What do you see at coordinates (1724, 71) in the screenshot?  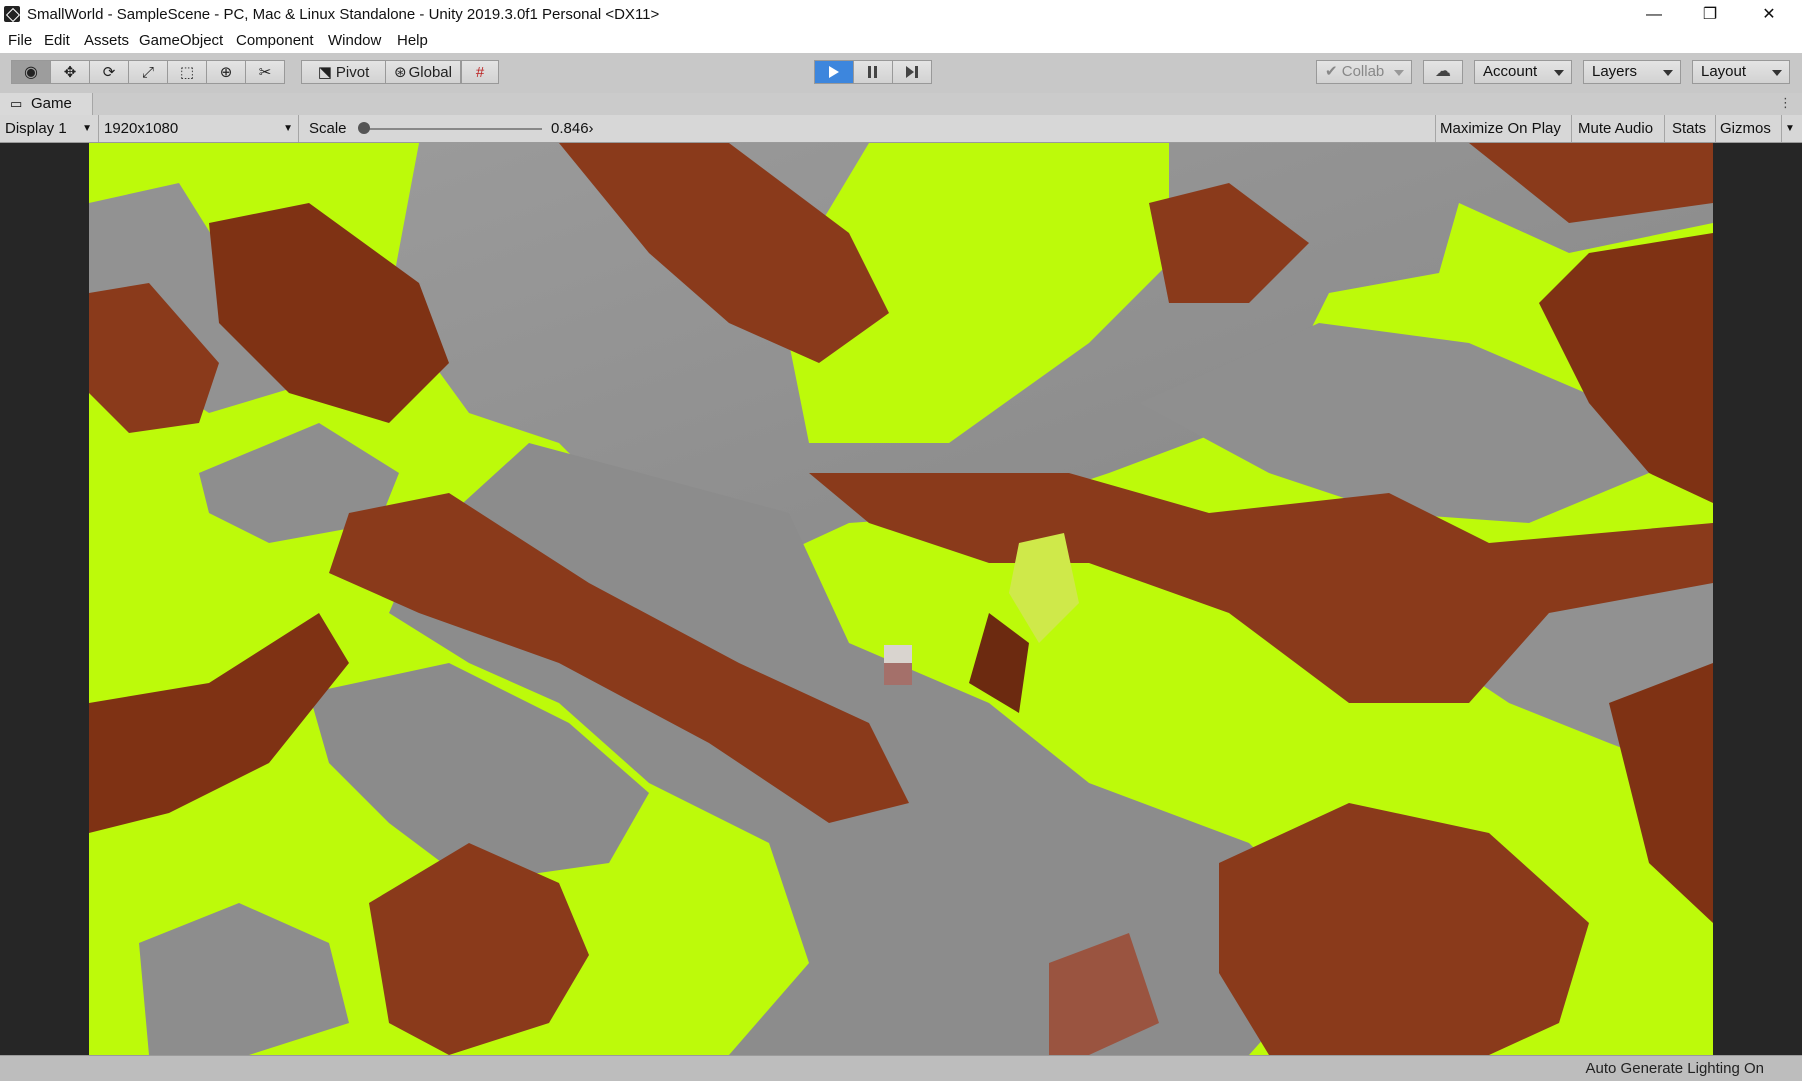 I see `layout-label: Layout` at bounding box center [1724, 71].